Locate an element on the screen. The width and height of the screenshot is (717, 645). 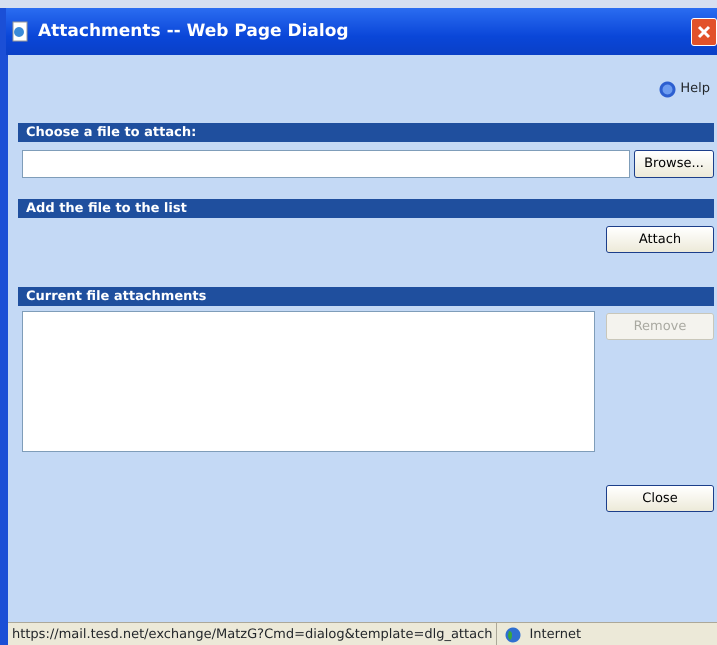
help-link: Help is located at coordinates (695, 89).